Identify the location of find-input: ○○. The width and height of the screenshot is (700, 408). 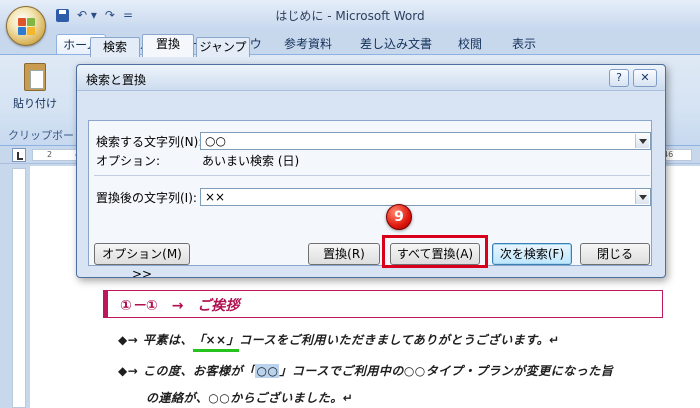
(425, 141).